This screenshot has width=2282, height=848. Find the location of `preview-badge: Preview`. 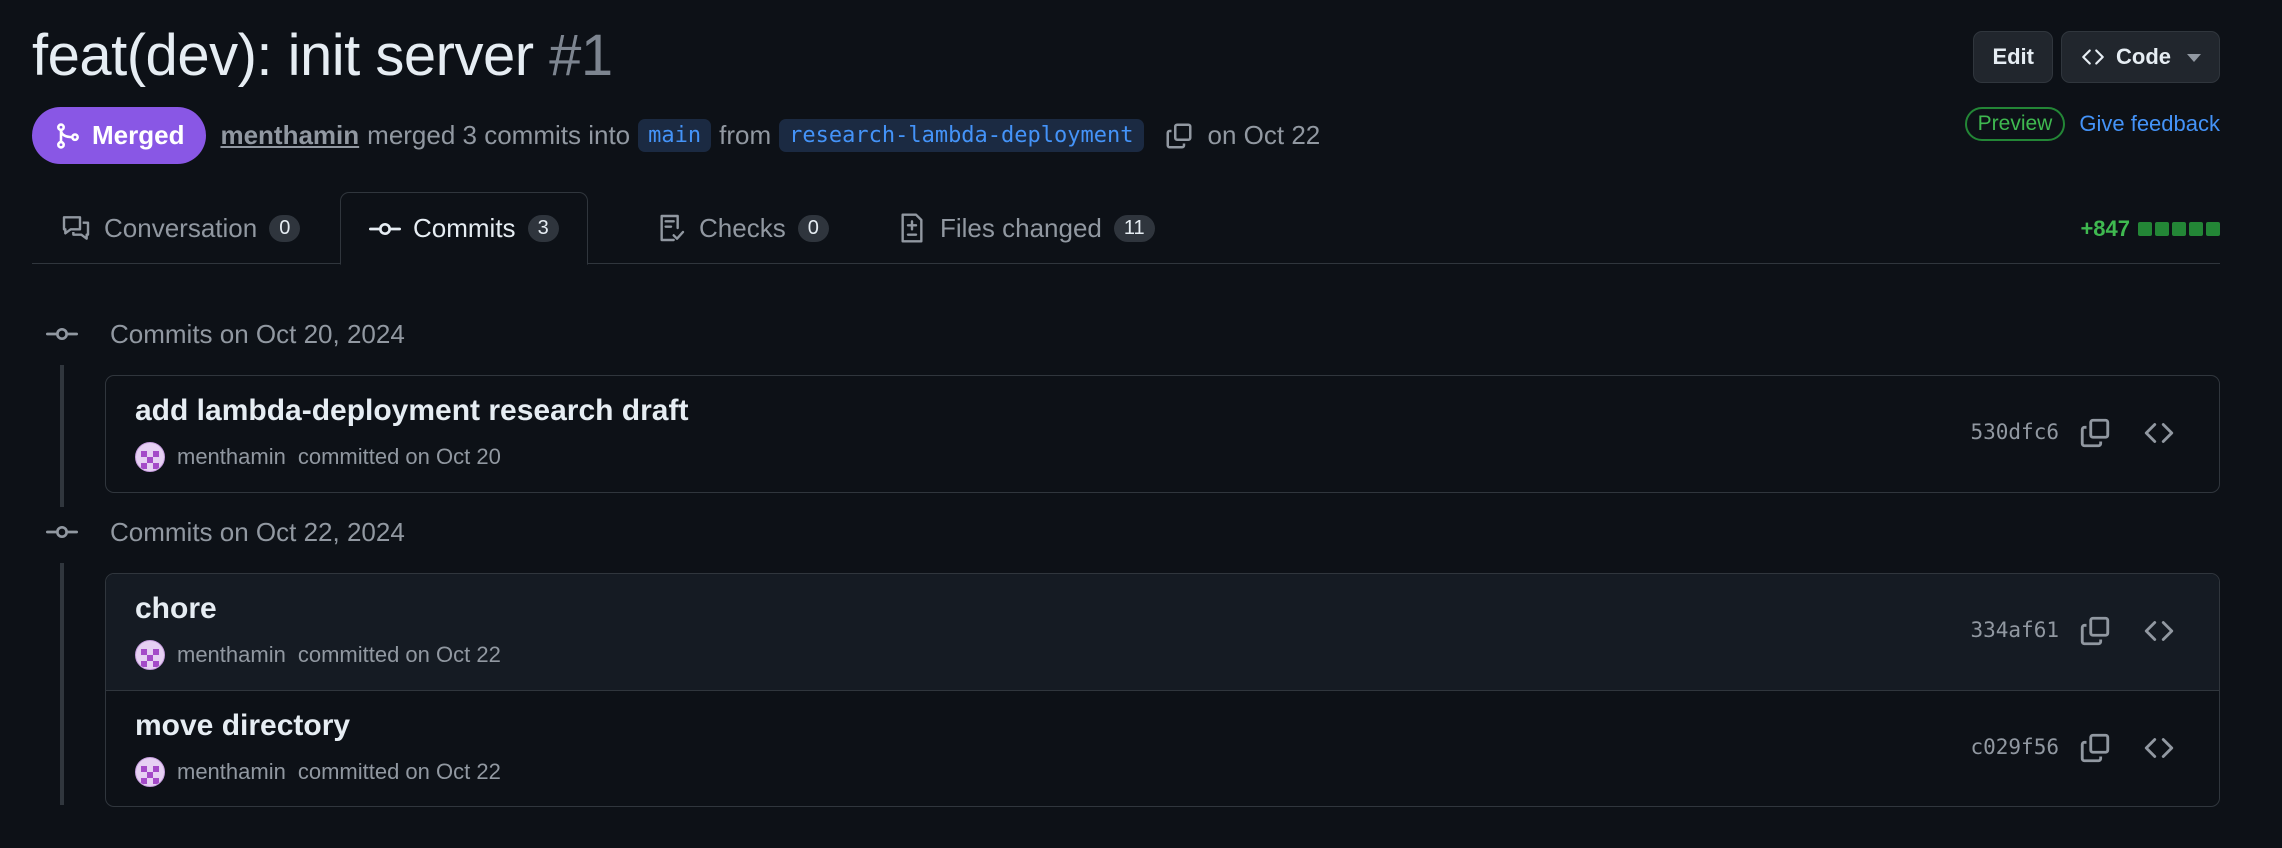

preview-badge: Preview is located at coordinates (2015, 124).